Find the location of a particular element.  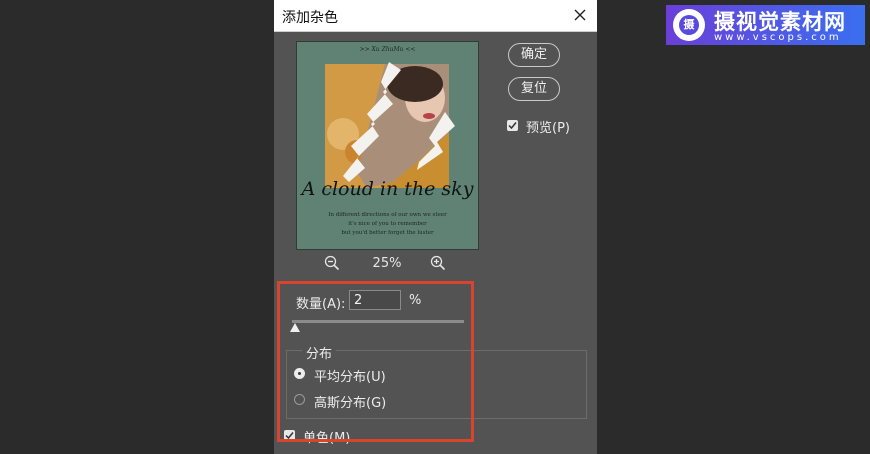

logo-url: www.vscops.com is located at coordinates (778, 37).